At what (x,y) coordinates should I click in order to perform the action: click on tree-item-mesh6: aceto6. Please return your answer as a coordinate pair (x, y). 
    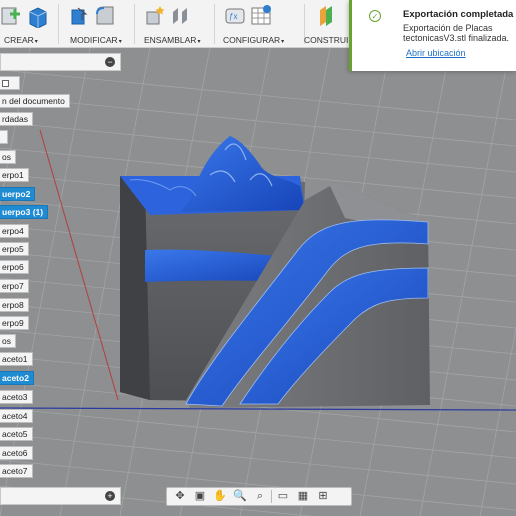
    Looking at the image, I should click on (16, 453).